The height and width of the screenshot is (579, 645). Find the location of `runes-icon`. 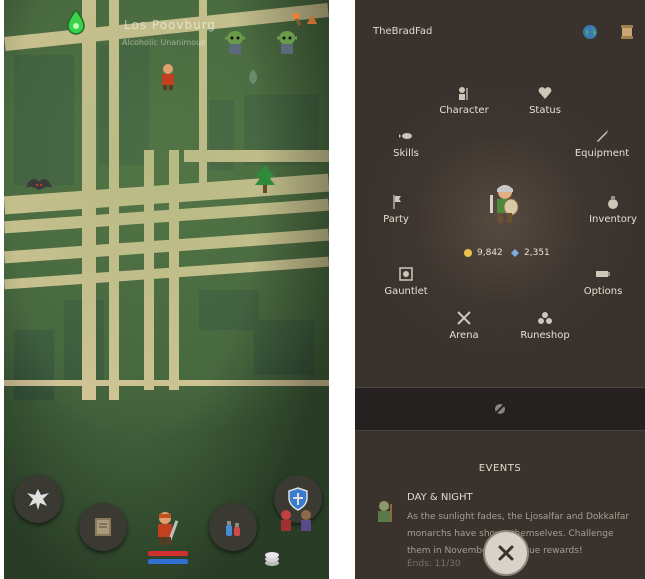

runes-icon is located at coordinates (545, 318).